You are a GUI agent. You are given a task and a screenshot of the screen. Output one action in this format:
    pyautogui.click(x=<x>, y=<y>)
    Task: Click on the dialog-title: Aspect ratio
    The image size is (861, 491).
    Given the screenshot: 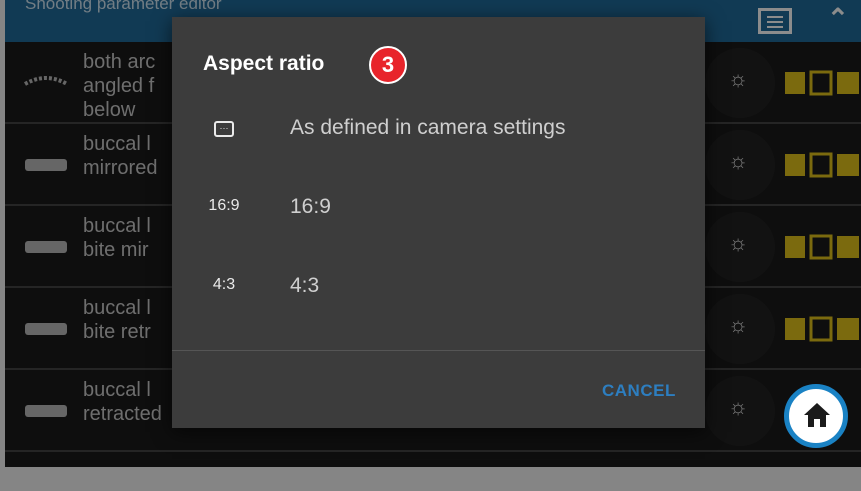 What is the action you would take?
    pyautogui.click(x=264, y=63)
    